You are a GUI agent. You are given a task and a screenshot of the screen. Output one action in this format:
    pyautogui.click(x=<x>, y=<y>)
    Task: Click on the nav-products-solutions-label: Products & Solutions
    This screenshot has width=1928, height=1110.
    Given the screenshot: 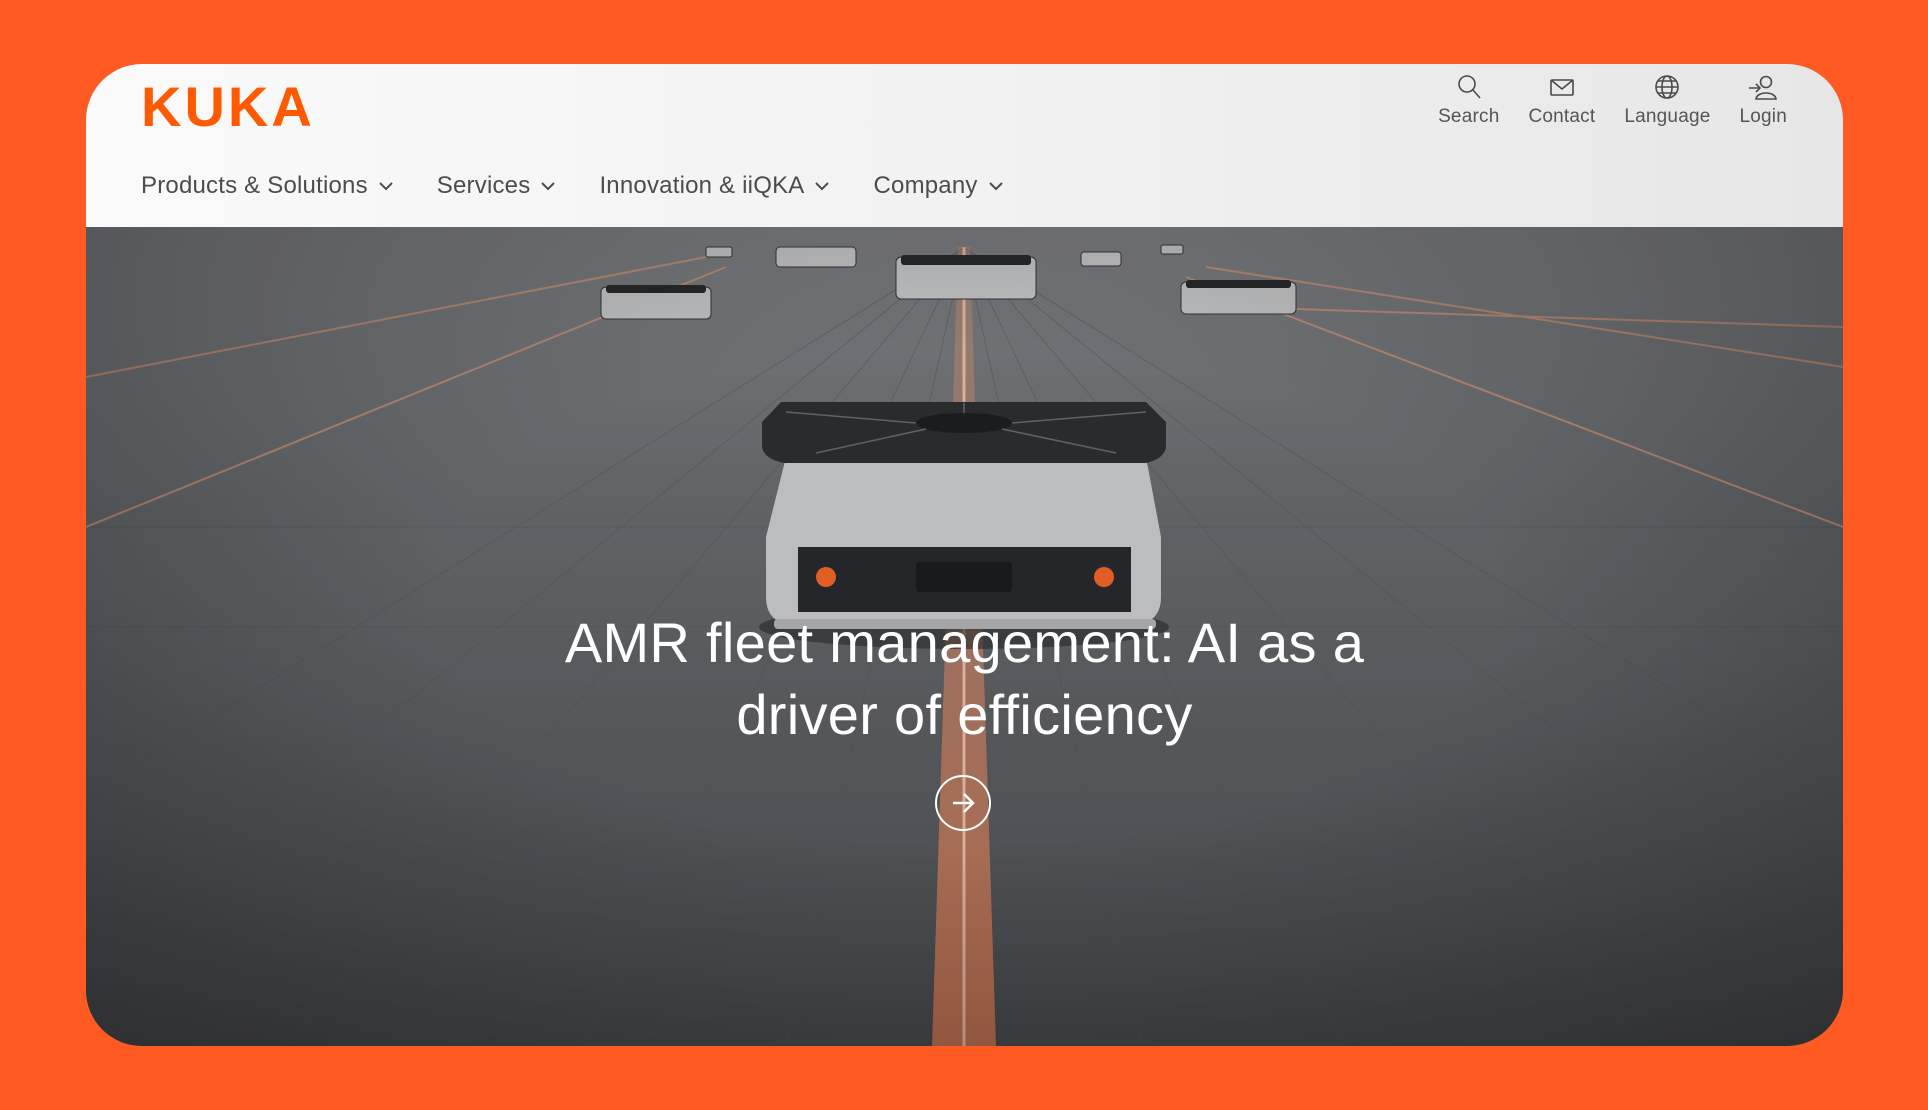 What is the action you would take?
    pyautogui.click(x=254, y=185)
    